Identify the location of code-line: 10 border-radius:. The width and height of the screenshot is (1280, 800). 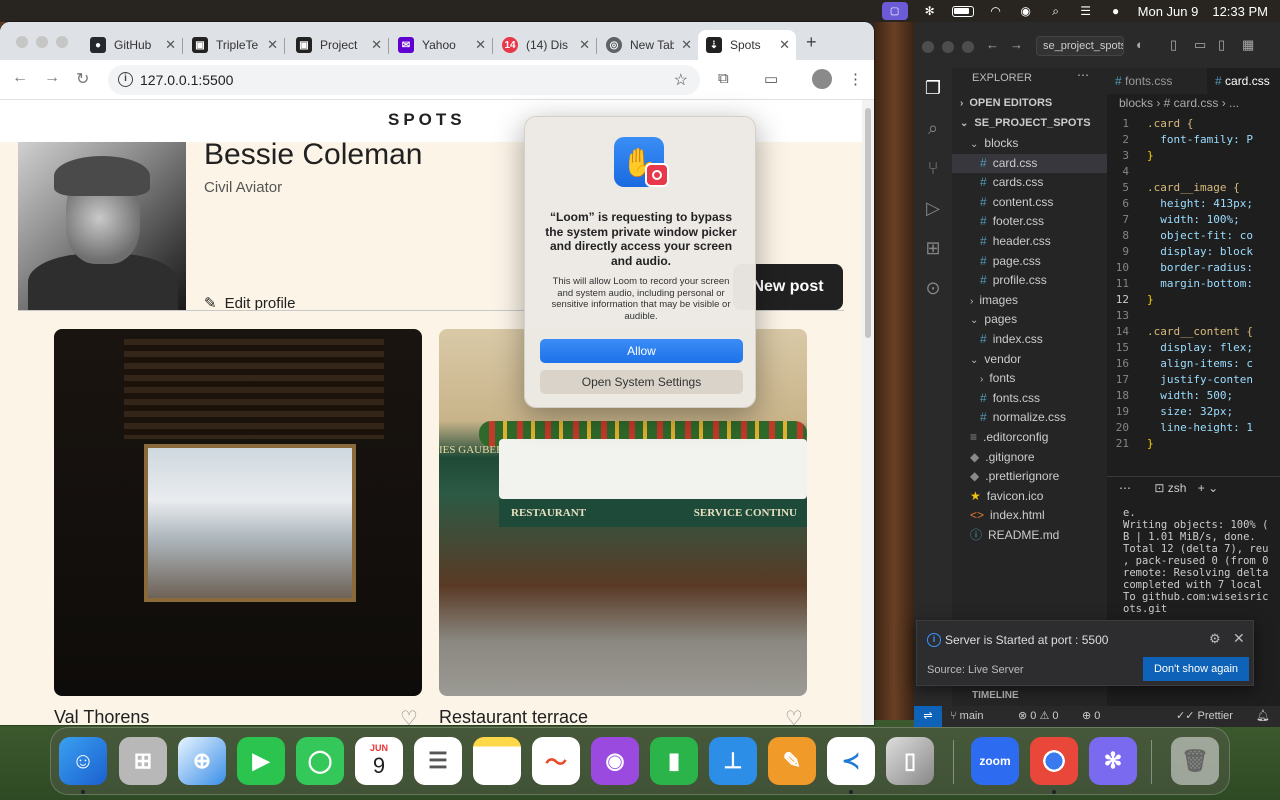
(1193, 268).